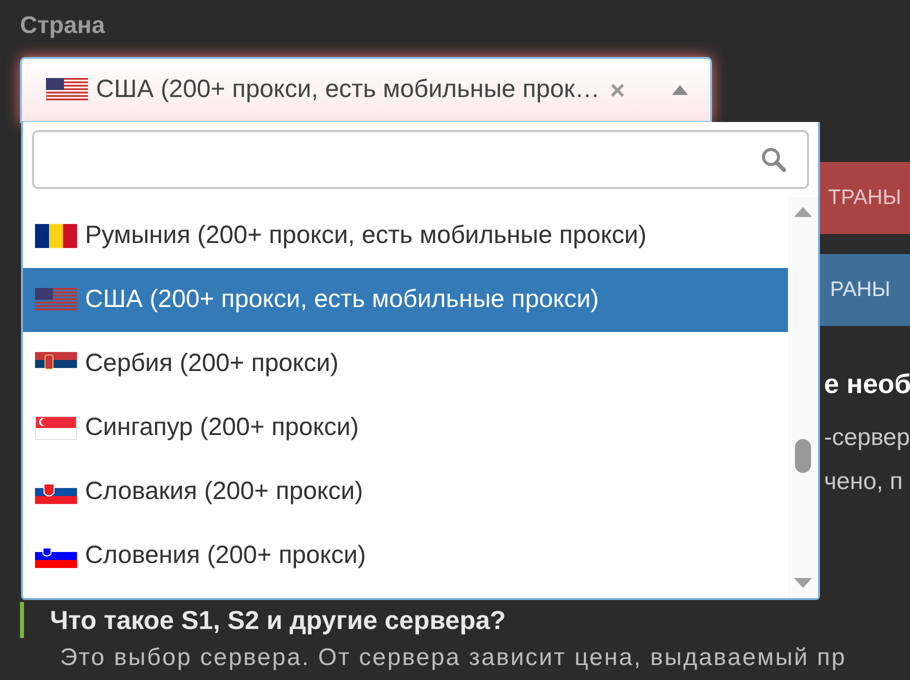 The width and height of the screenshot is (910, 680). Describe the element at coordinates (803, 583) in the screenshot. I see `scroll-down-icon` at that location.